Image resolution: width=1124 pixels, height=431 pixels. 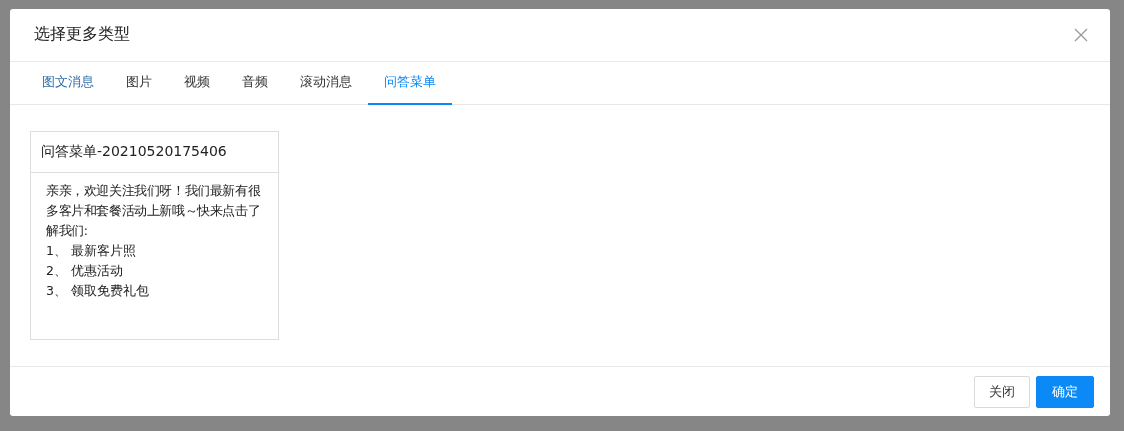 What do you see at coordinates (154, 153) in the screenshot?
I see `card-title: 问答菜单-20210520175406` at bounding box center [154, 153].